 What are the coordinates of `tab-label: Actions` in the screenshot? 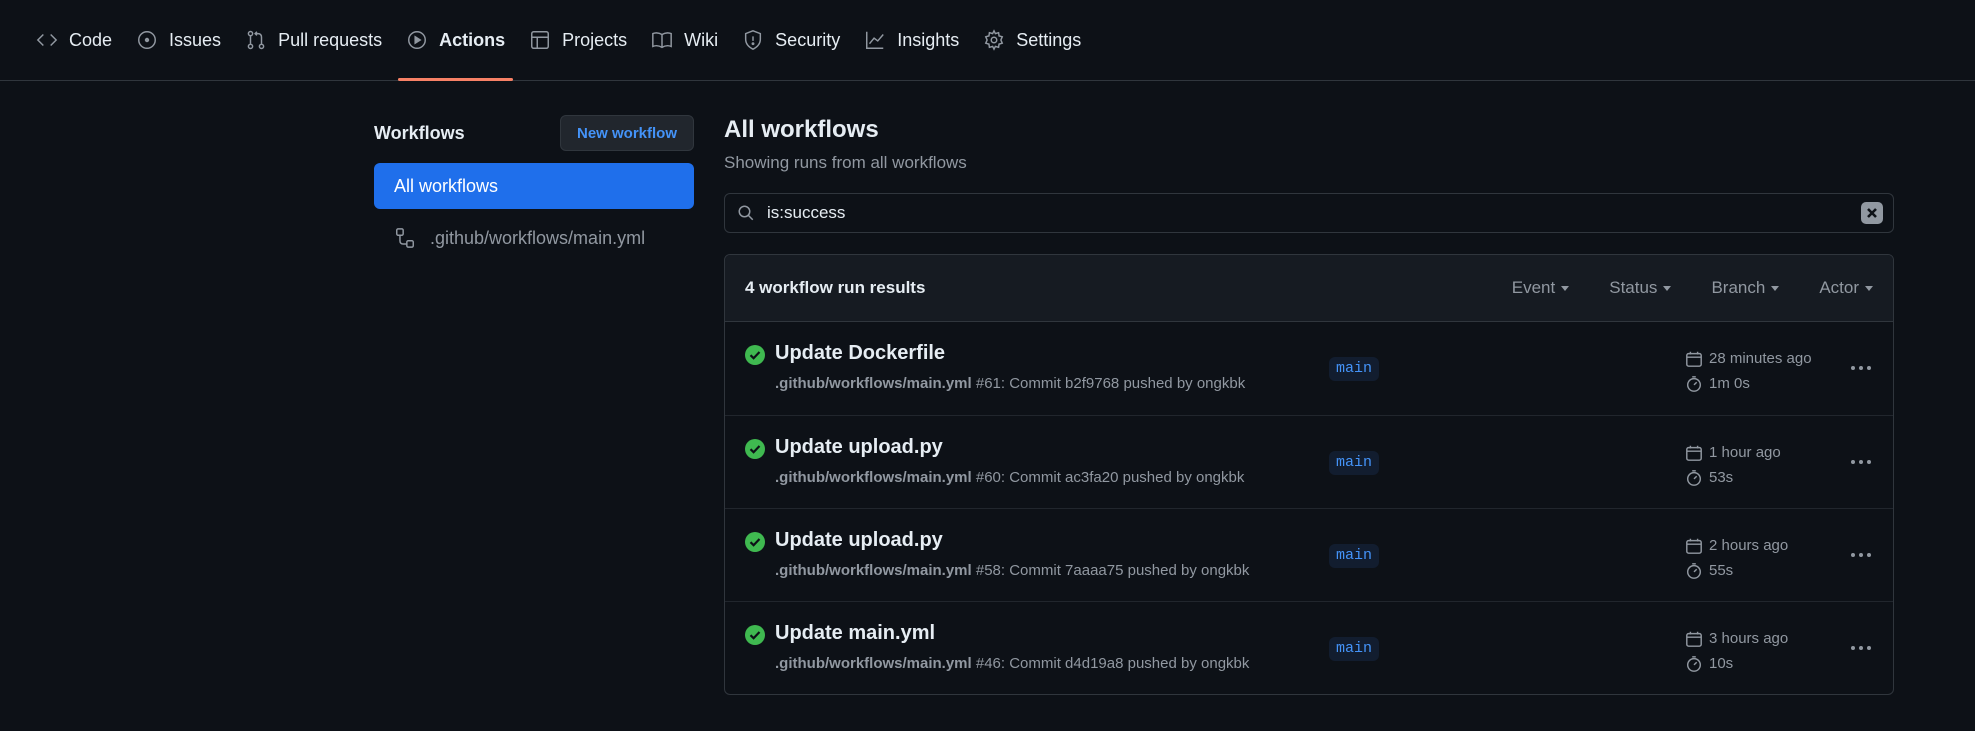 It's located at (472, 39).